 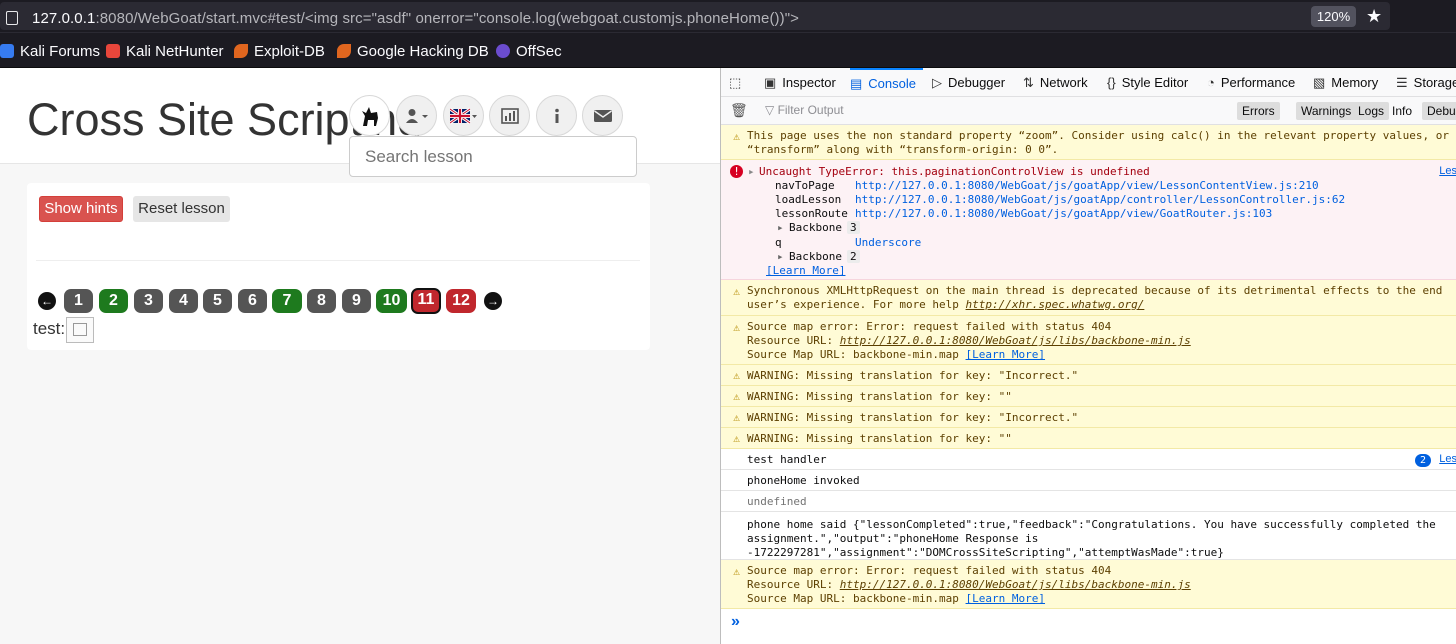 What do you see at coordinates (1374, 16) in the screenshot?
I see `bookmark-star-icon: ★` at bounding box center [1374, 16].